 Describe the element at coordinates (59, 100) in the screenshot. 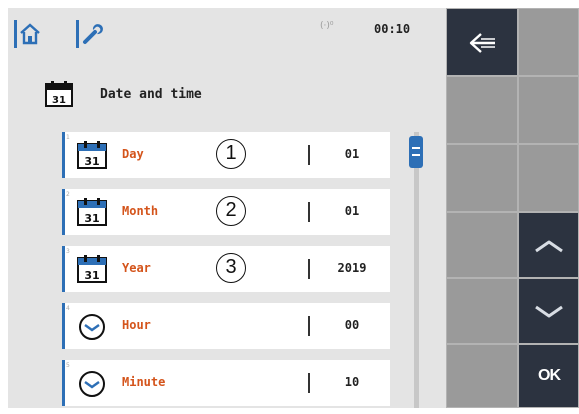

I see `calendar-title-day: 31` at that location.